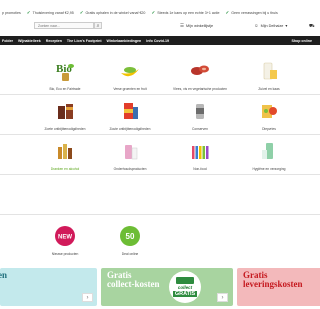  What do you see at coordinates (269, 129) in the screenshot?
I see `category-label: Diepvries` at bounding box center [269, 129].